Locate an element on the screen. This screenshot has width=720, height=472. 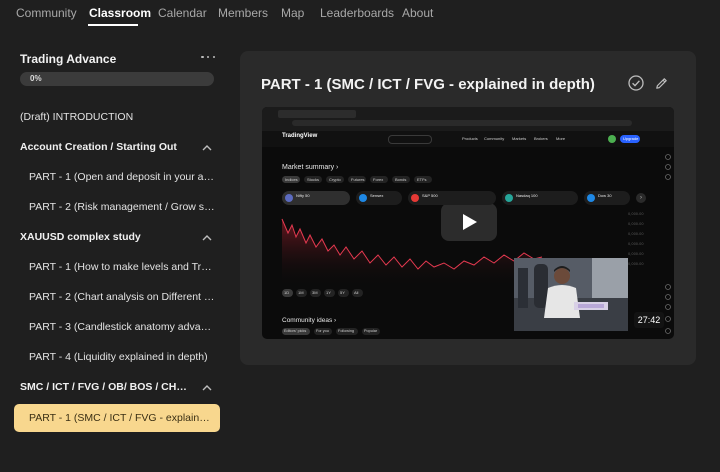
video-community-tab: Editors' picks is located at coordinates (296, 331).